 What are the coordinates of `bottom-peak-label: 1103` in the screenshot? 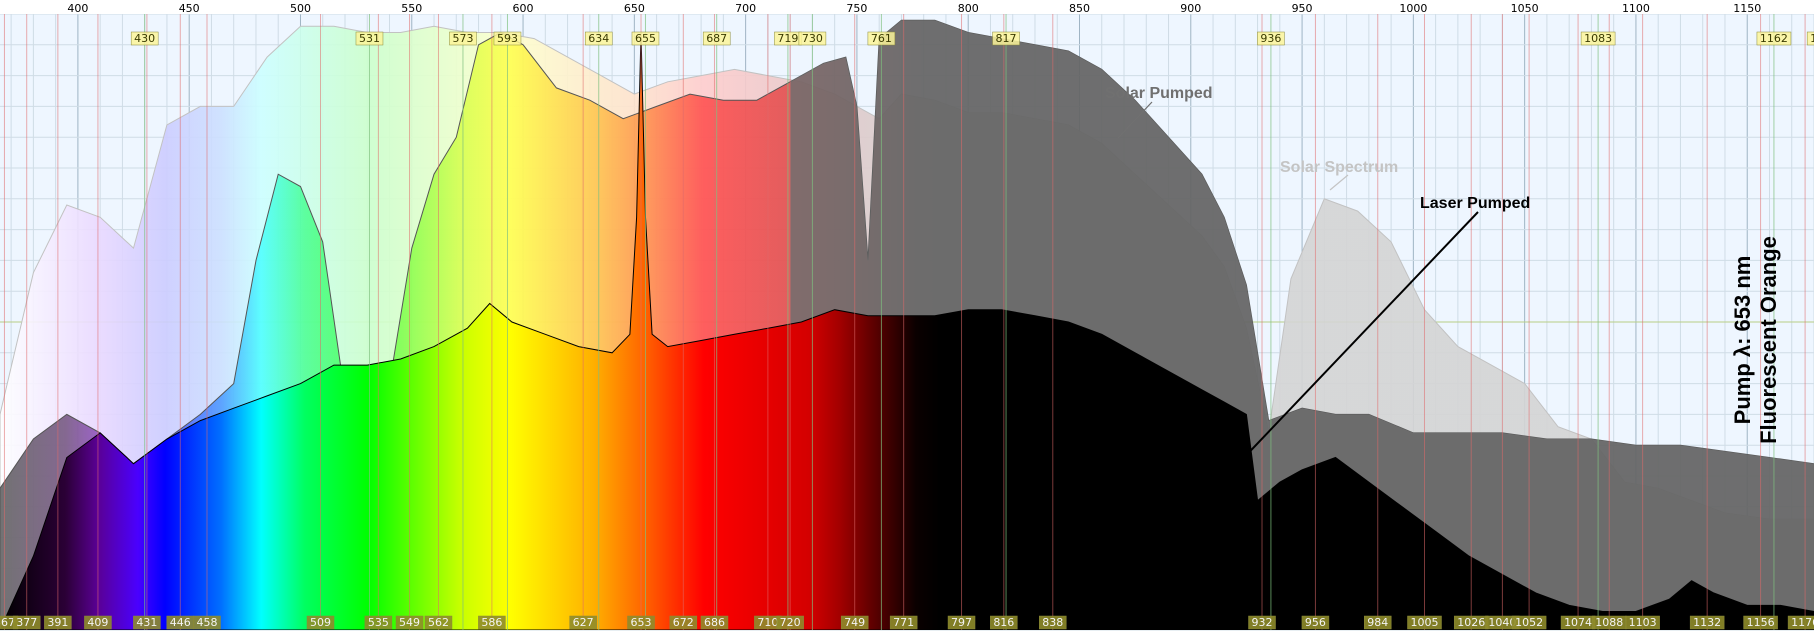 It's located at (1642, 622).